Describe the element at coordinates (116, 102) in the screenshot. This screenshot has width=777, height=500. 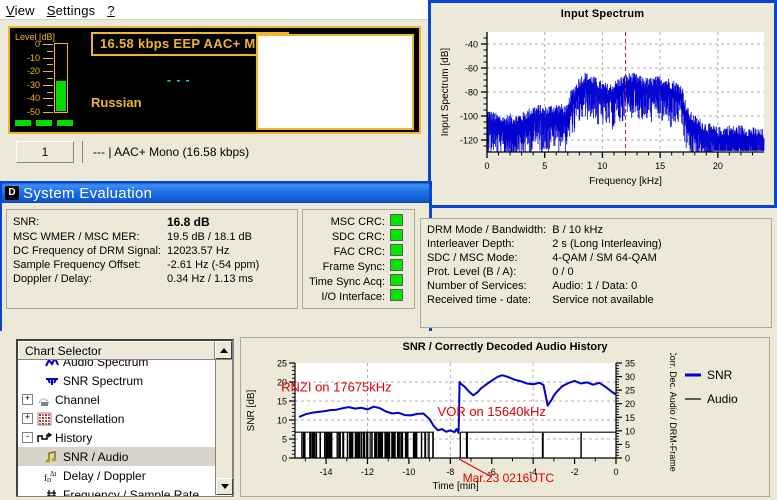
I see `service-language: Russian` at that location.